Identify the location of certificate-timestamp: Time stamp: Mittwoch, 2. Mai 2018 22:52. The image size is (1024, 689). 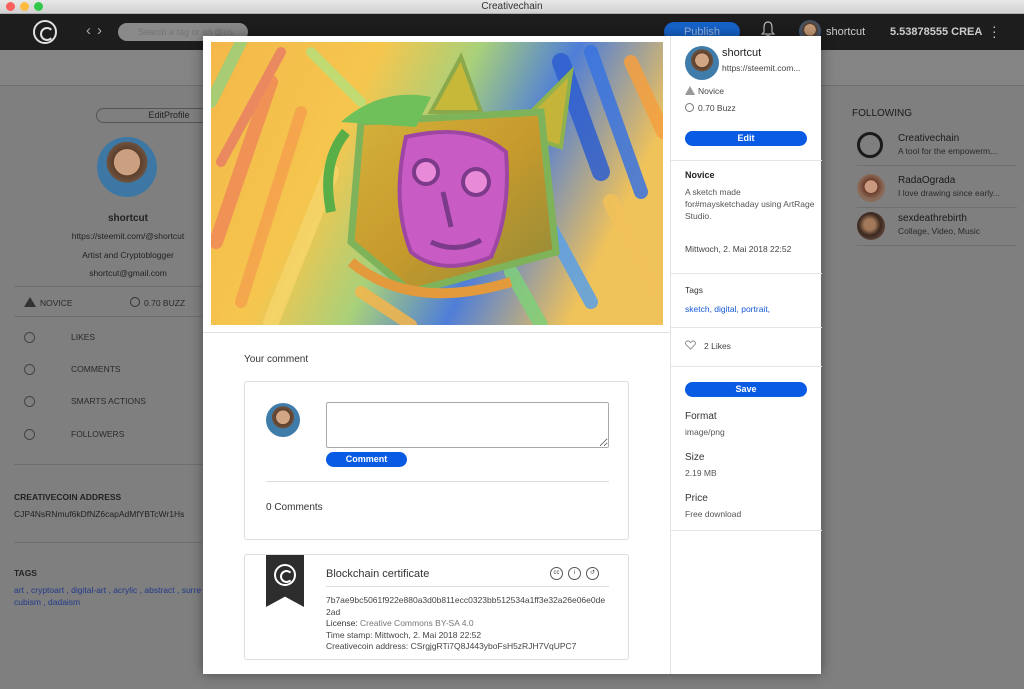
(404, 634).